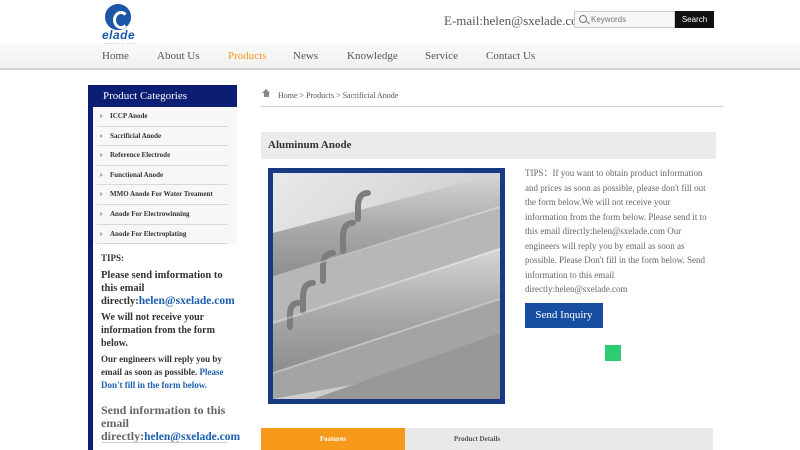  Describe the element at coordinates (187, 301) in the screenshot. I see `tips-email-link: helen@sxelade.com` at that location.